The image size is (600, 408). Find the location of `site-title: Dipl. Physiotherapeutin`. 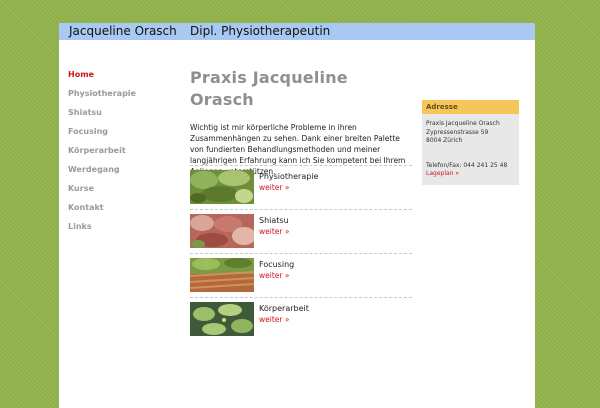

site-title: Dipl. Physiotherapeutin is located at coordinates (260, 31).